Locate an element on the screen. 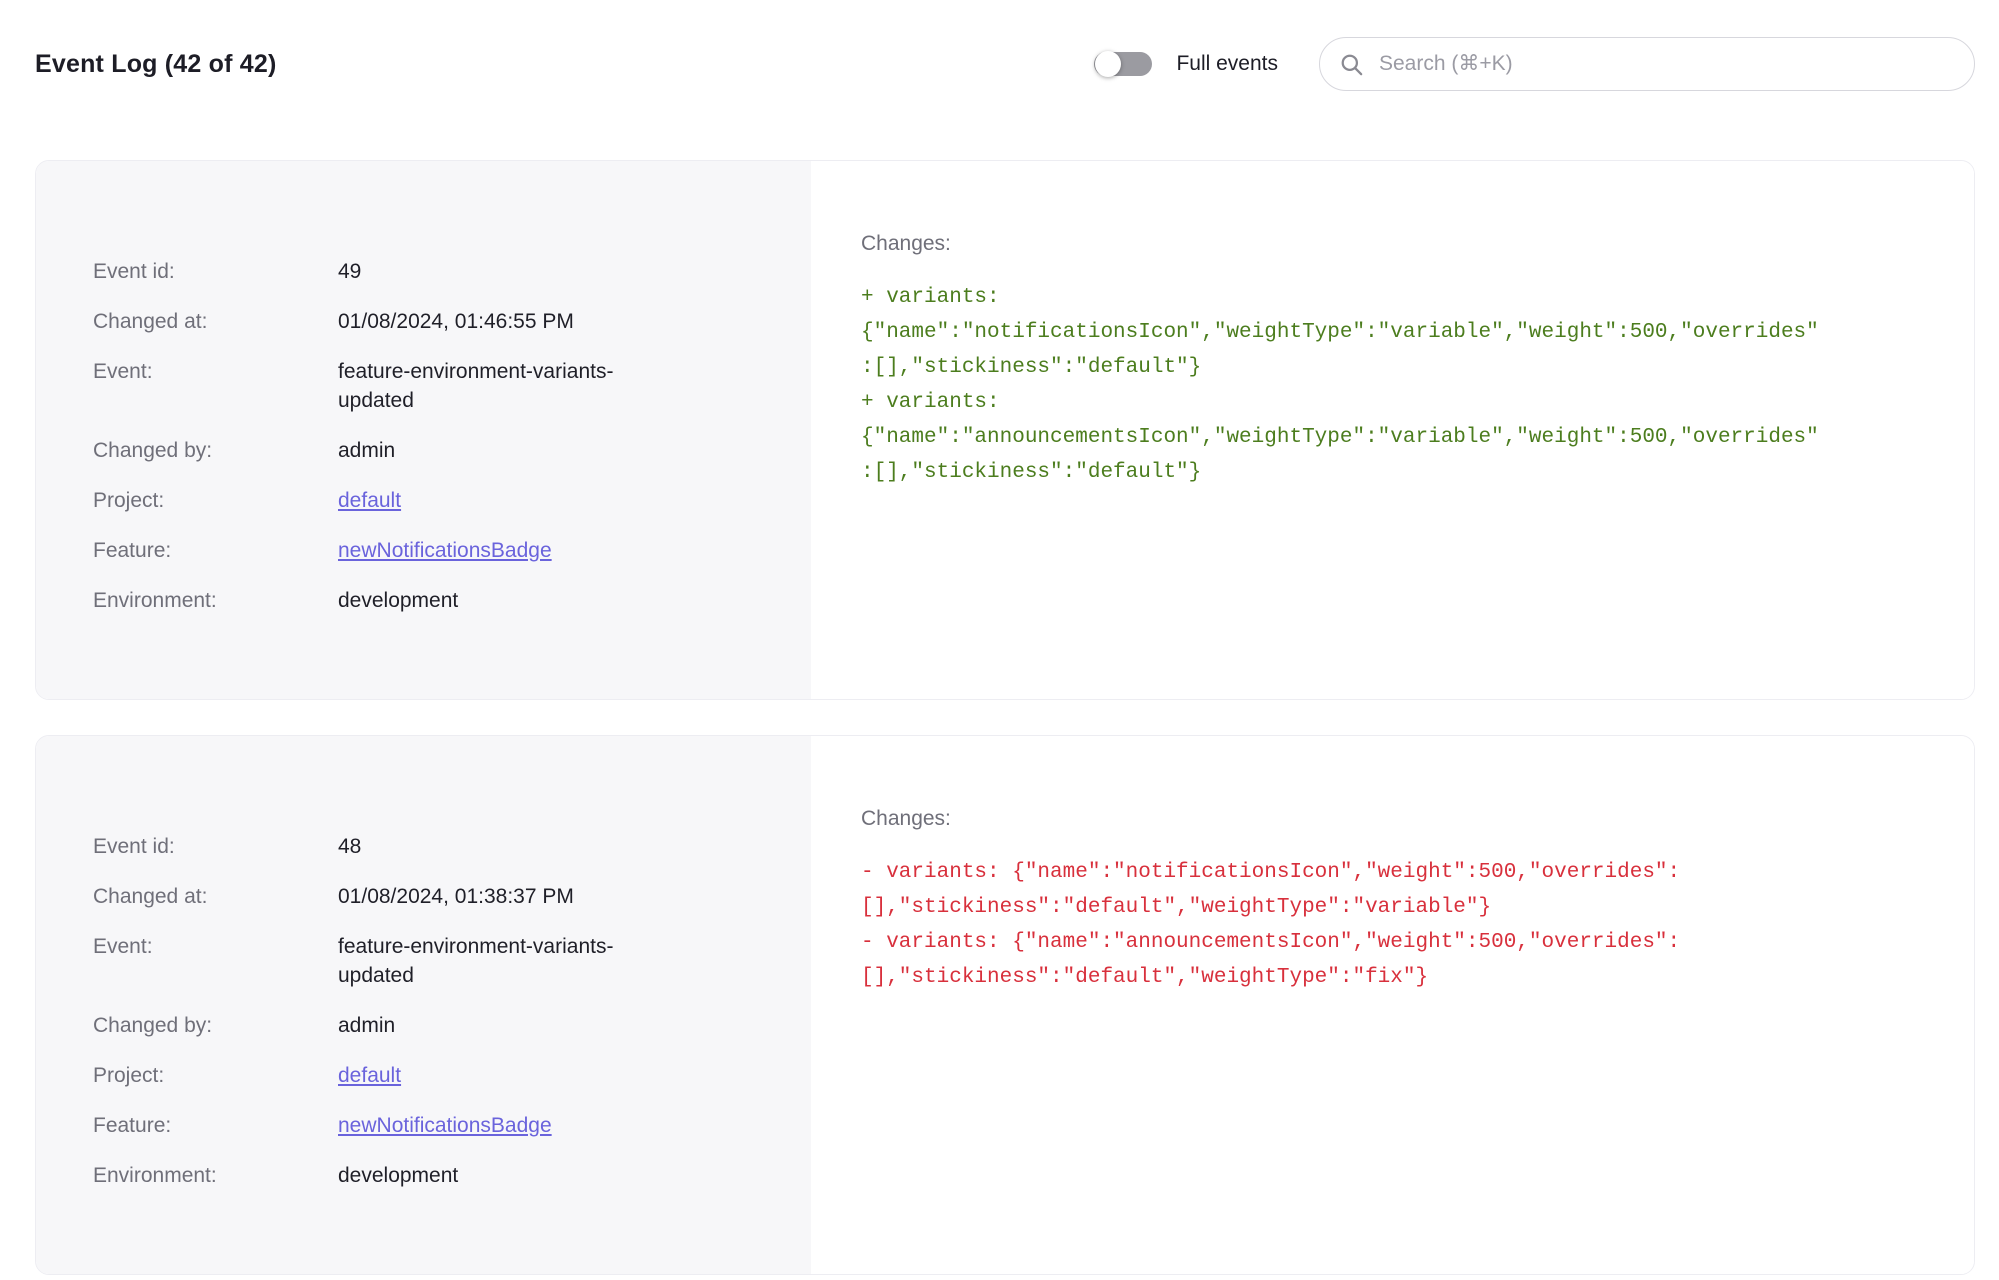 This screenshot has height=1280, width=1999. meta-row-changed-at: Changed at: 01/08/2024, 01:38:37 PM is located at coordinates (432, 896).